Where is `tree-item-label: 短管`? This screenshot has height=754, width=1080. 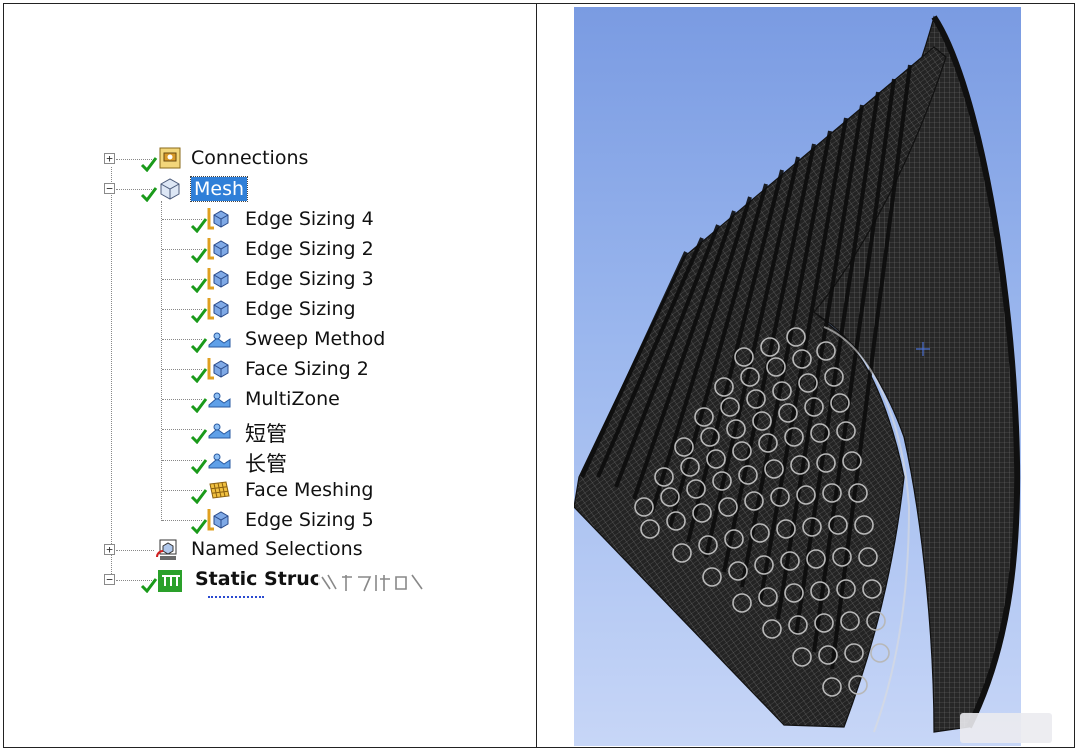
tree-item-label: 短管 is located at coordinates (266, 434).